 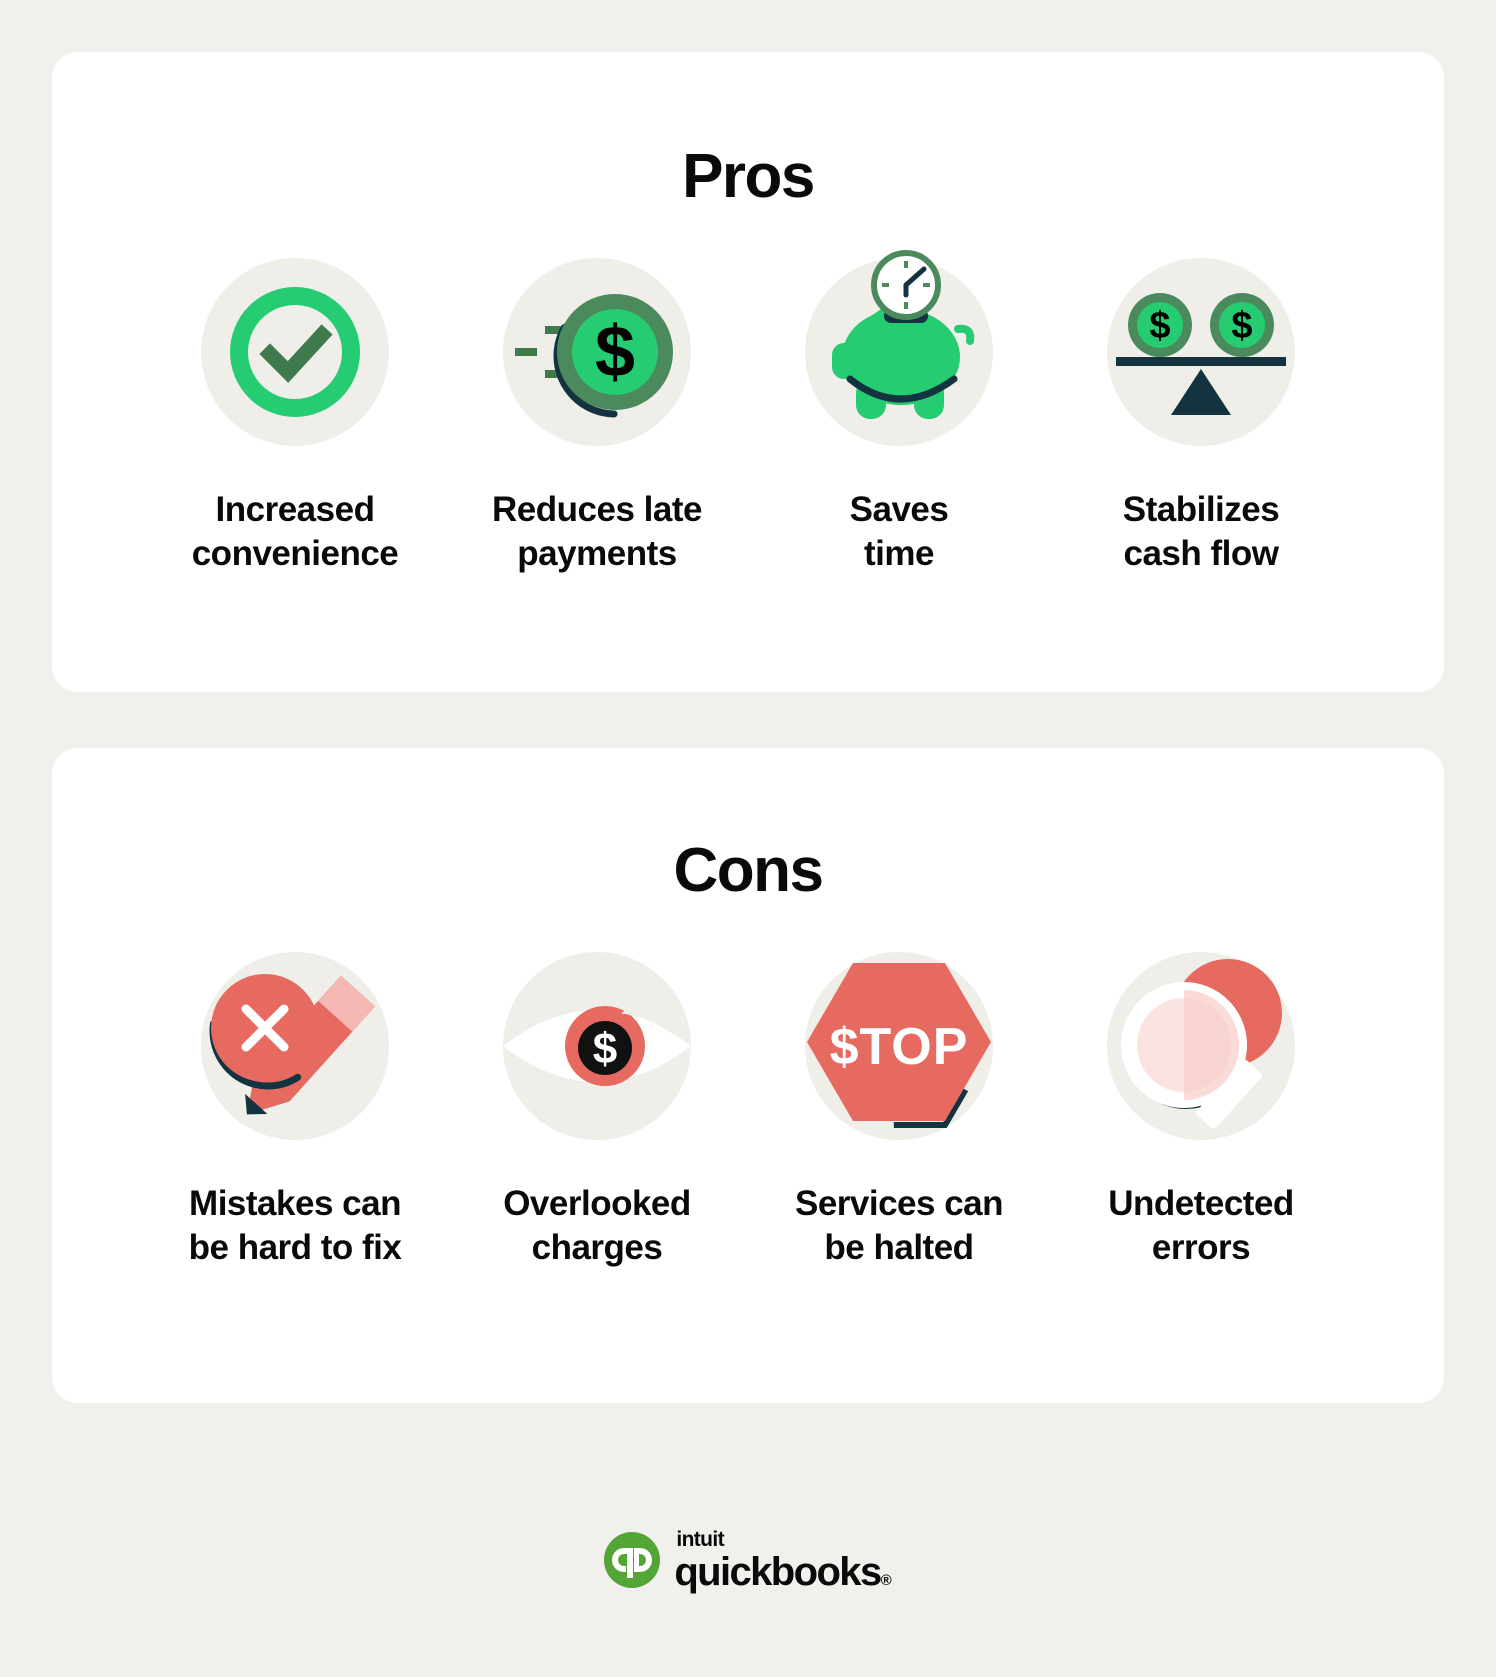 I want to click on registered-mark: ®, so click(x=886, y=1580).